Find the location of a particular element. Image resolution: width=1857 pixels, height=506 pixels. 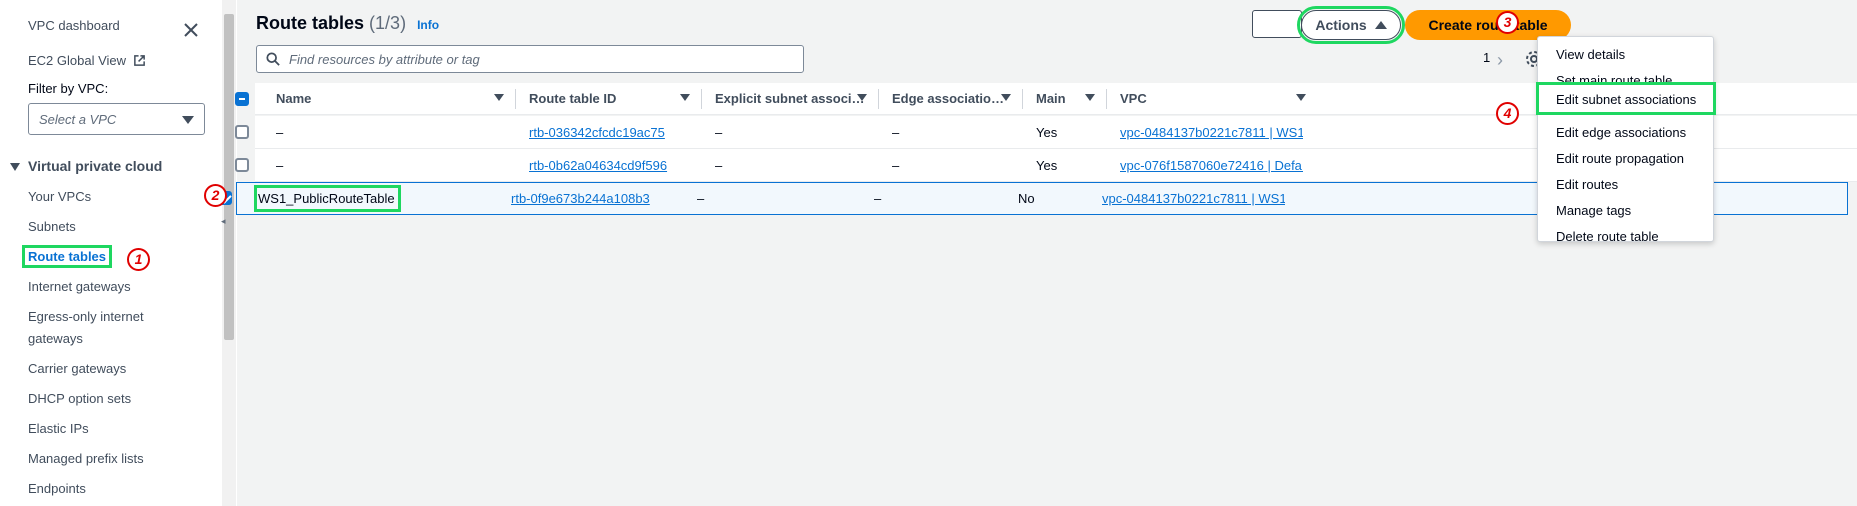

page-title: Route tables (1/3) Info is located at coordinates (347, 23).